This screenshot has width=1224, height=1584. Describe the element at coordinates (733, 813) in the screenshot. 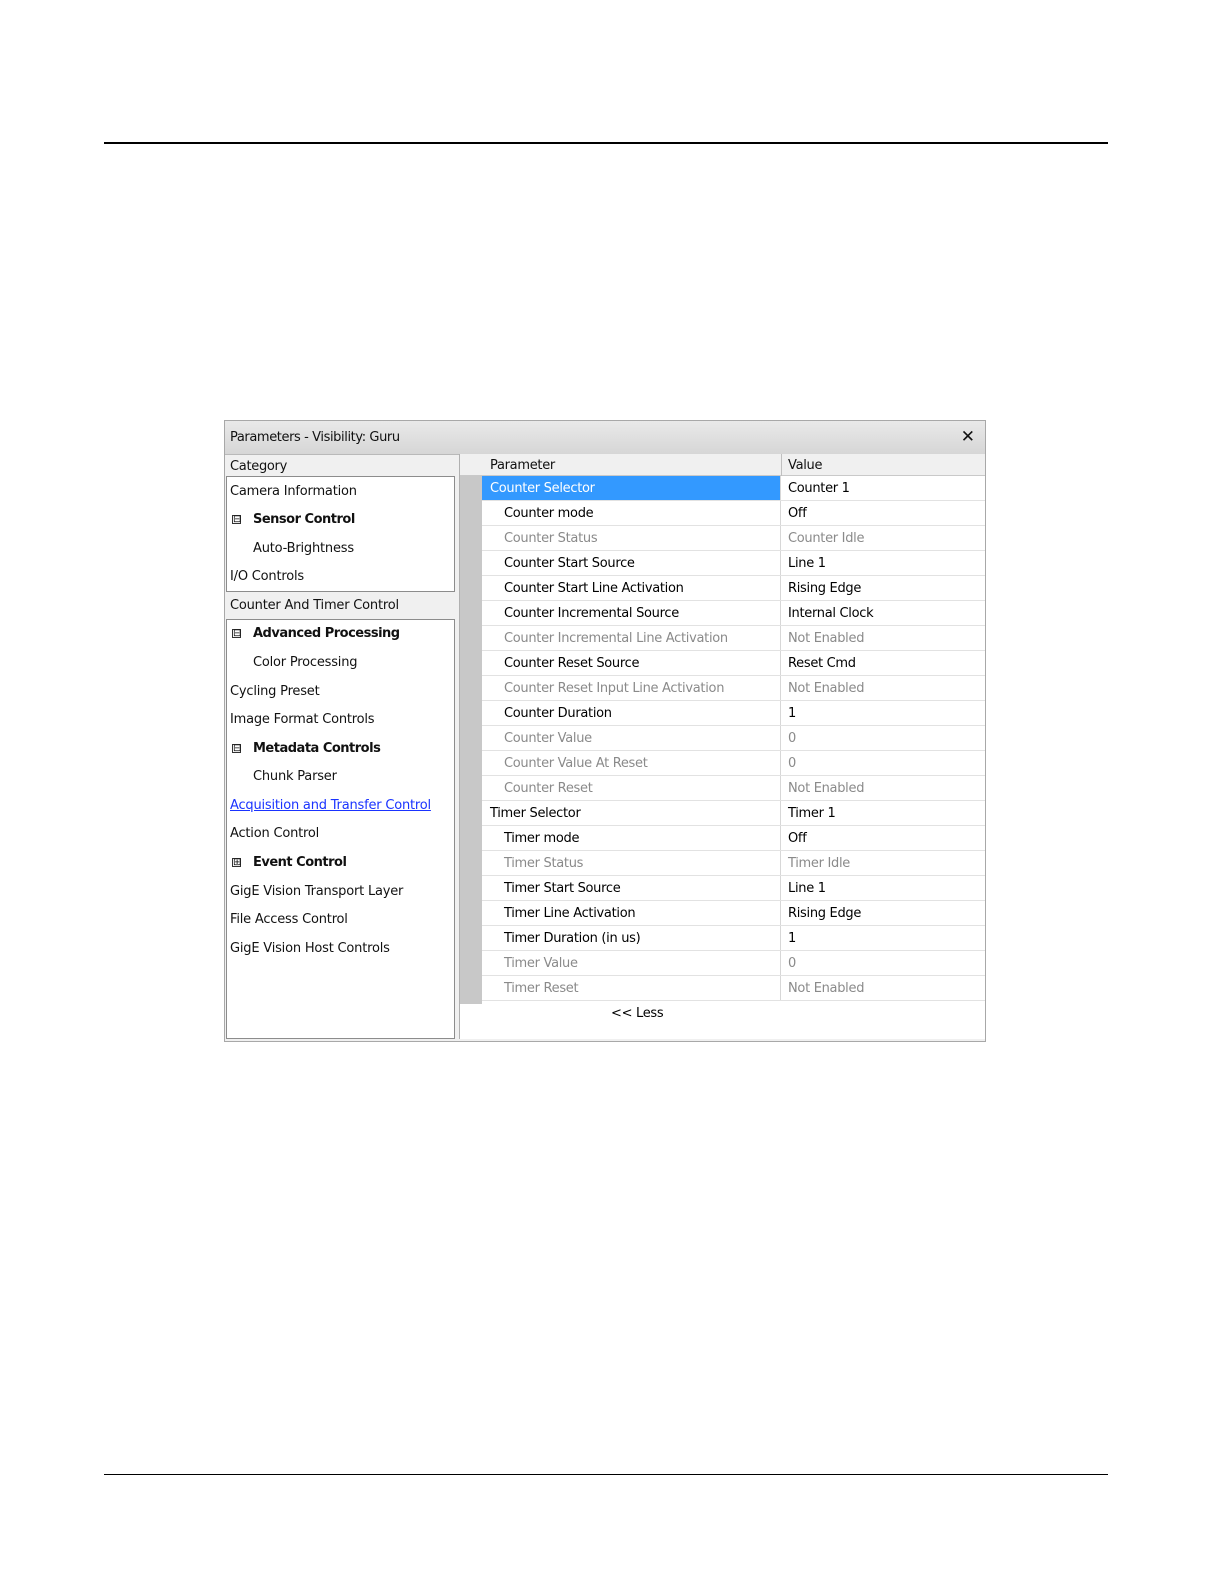

I see `table-row: Timer Selector Timer 1` at that location.